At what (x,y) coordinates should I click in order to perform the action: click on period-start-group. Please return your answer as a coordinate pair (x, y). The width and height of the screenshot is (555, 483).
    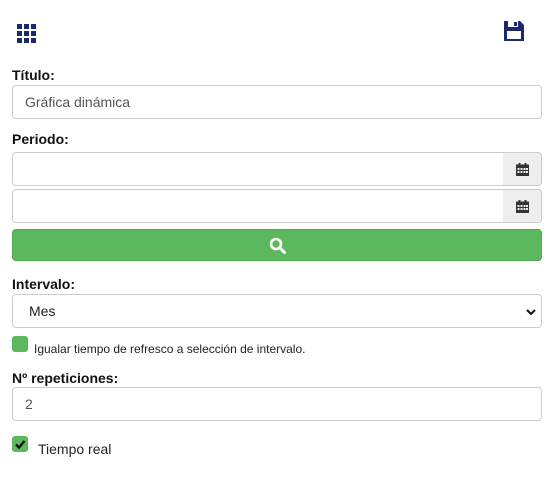
    Looking at the image, I should click on (277, 169).